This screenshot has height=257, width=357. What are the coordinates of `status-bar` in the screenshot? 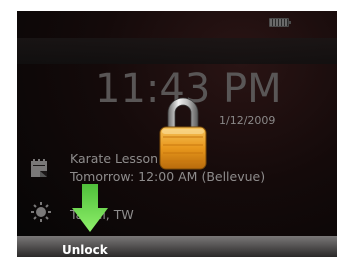 It's located at (177, 22).